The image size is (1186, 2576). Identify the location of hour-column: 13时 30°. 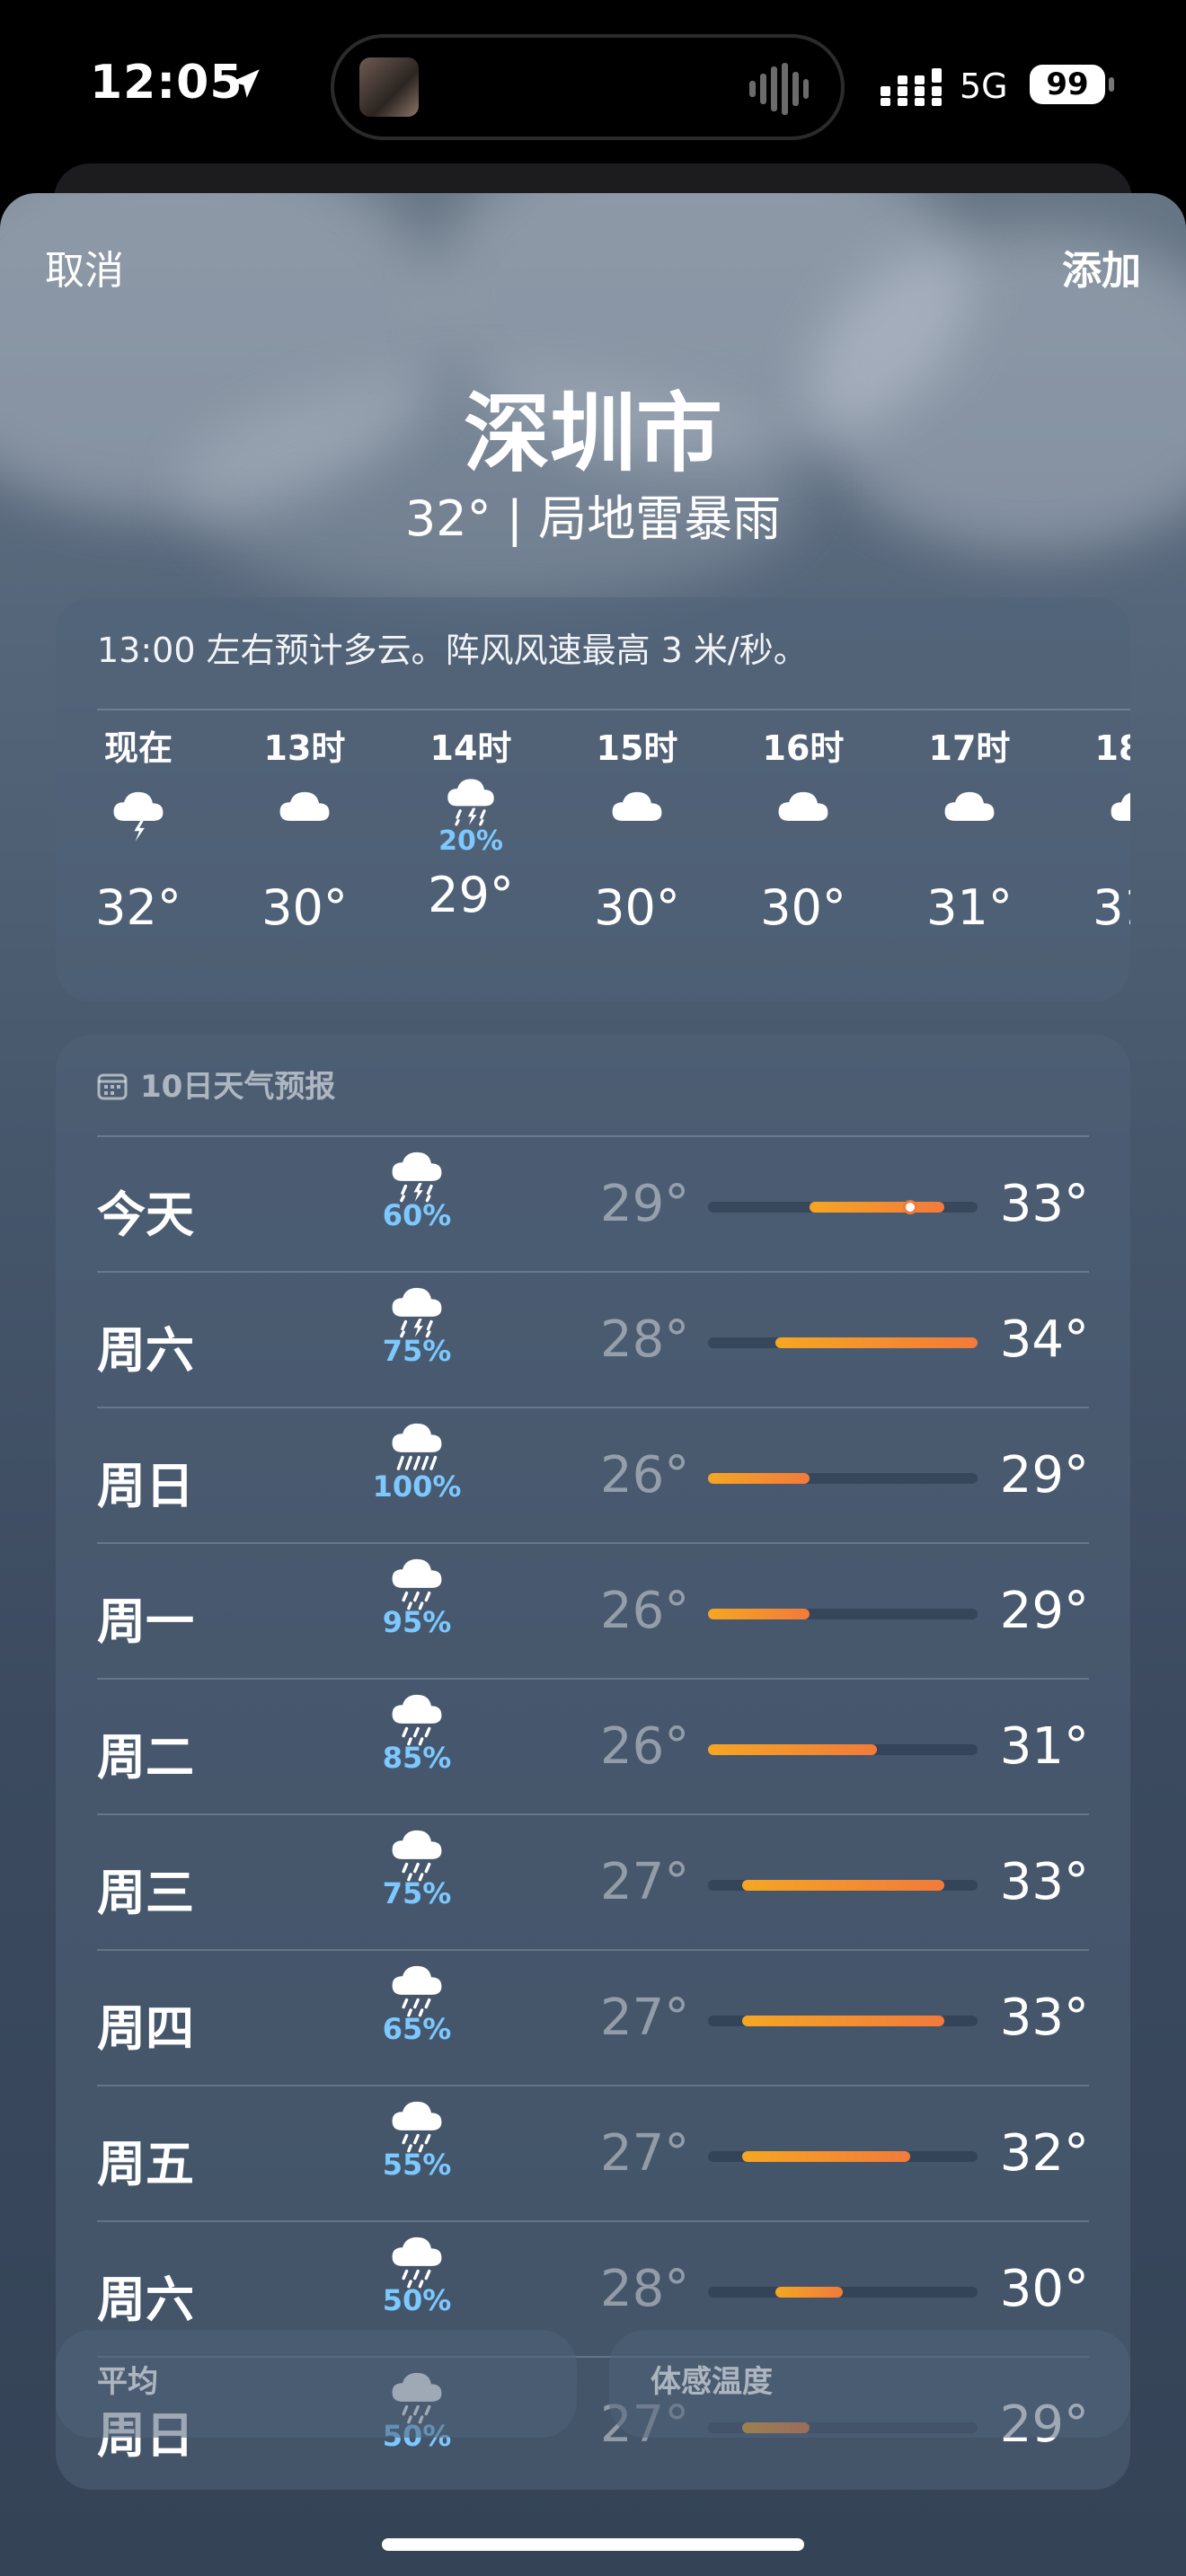
(304, 829).